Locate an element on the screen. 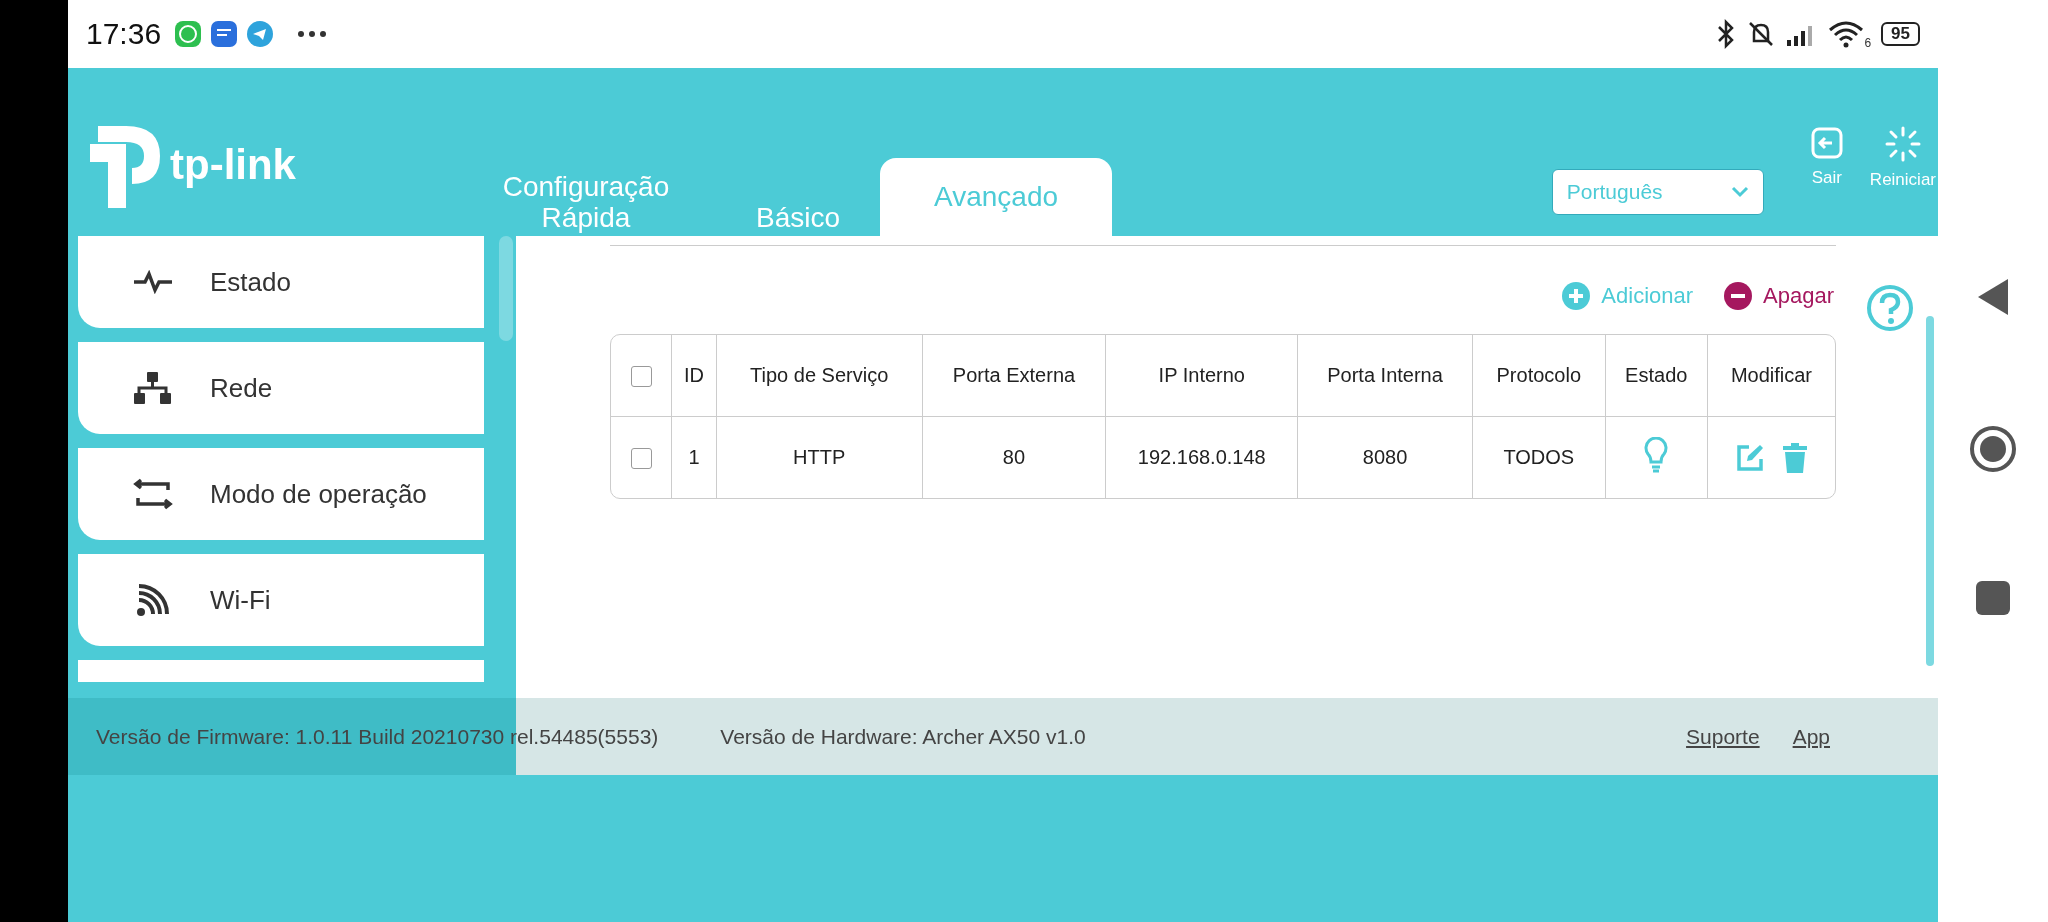 The image size is (2048, 922). paper-plane-app-icon is located at coordinates (260, 34).